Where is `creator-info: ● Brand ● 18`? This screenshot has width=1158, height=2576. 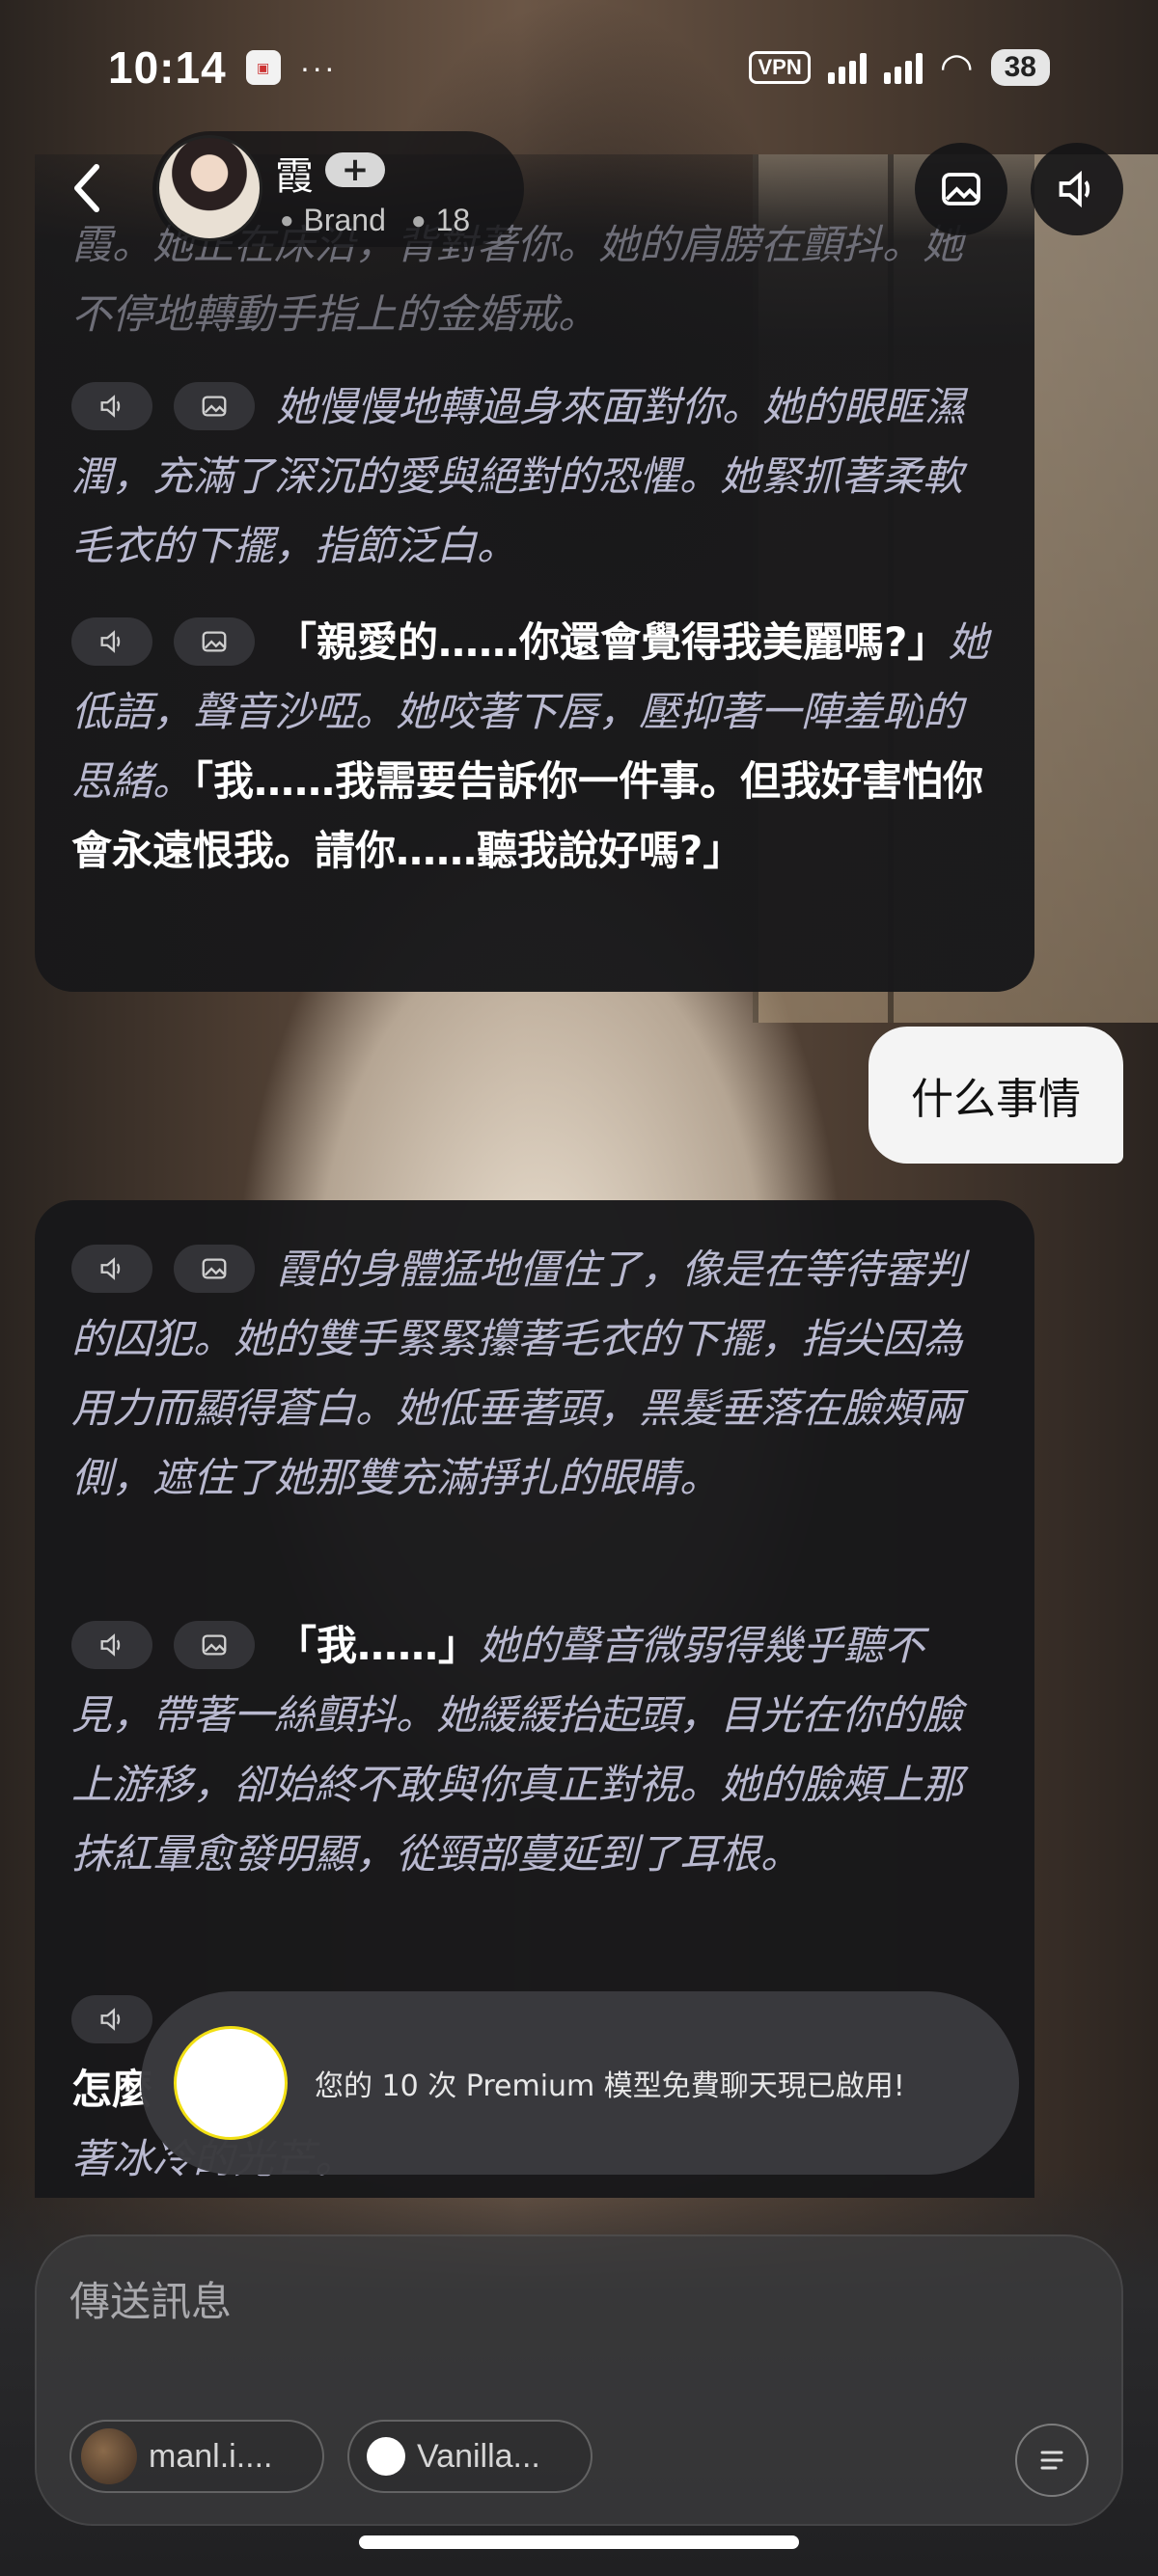 creator-info: ● Brand ● 18 is located at coordinates (375, 221).